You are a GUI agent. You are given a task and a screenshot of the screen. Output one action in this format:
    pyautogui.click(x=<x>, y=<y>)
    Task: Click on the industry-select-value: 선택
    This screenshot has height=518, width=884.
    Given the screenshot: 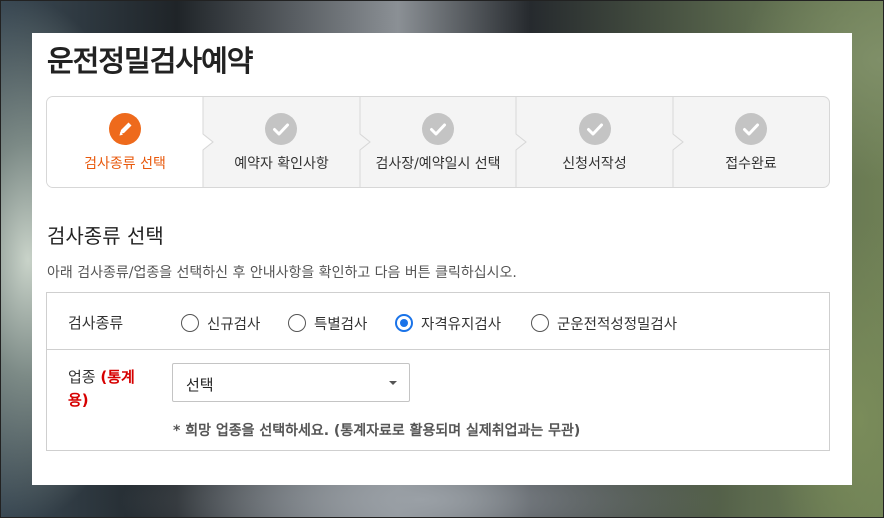 What is the action you would take?
    pyautogui.click(x=200, y=385)
    